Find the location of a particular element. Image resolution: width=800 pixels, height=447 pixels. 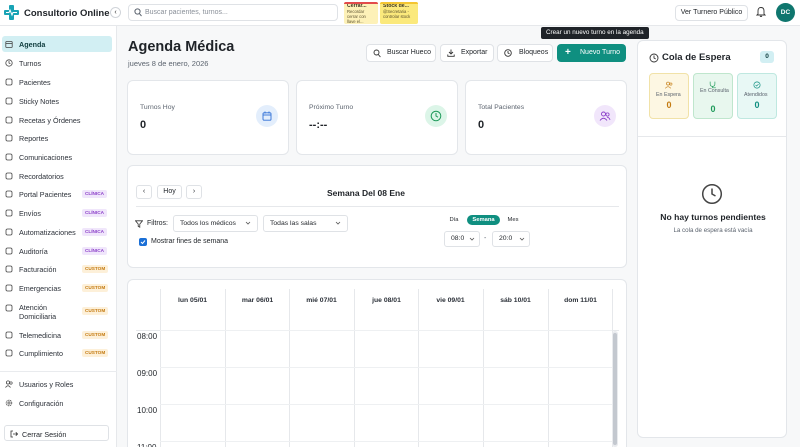

prescription-icon is located at coordinates (9, 120).